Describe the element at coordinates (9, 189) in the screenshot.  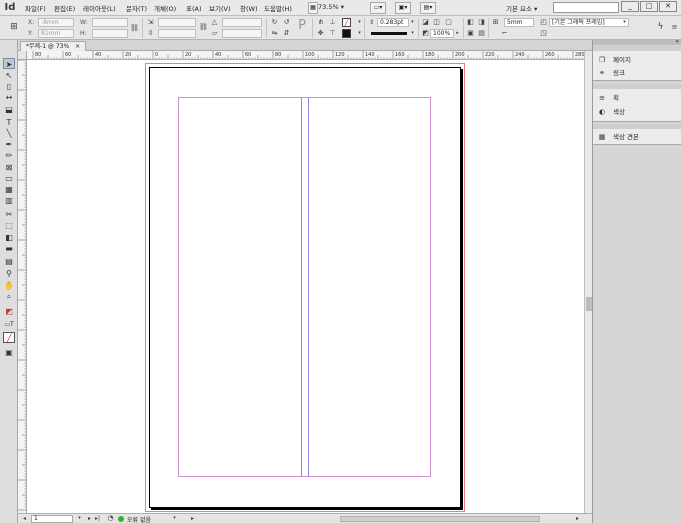
I see `horizontal-grid-tool-icon: ▦` at that location.